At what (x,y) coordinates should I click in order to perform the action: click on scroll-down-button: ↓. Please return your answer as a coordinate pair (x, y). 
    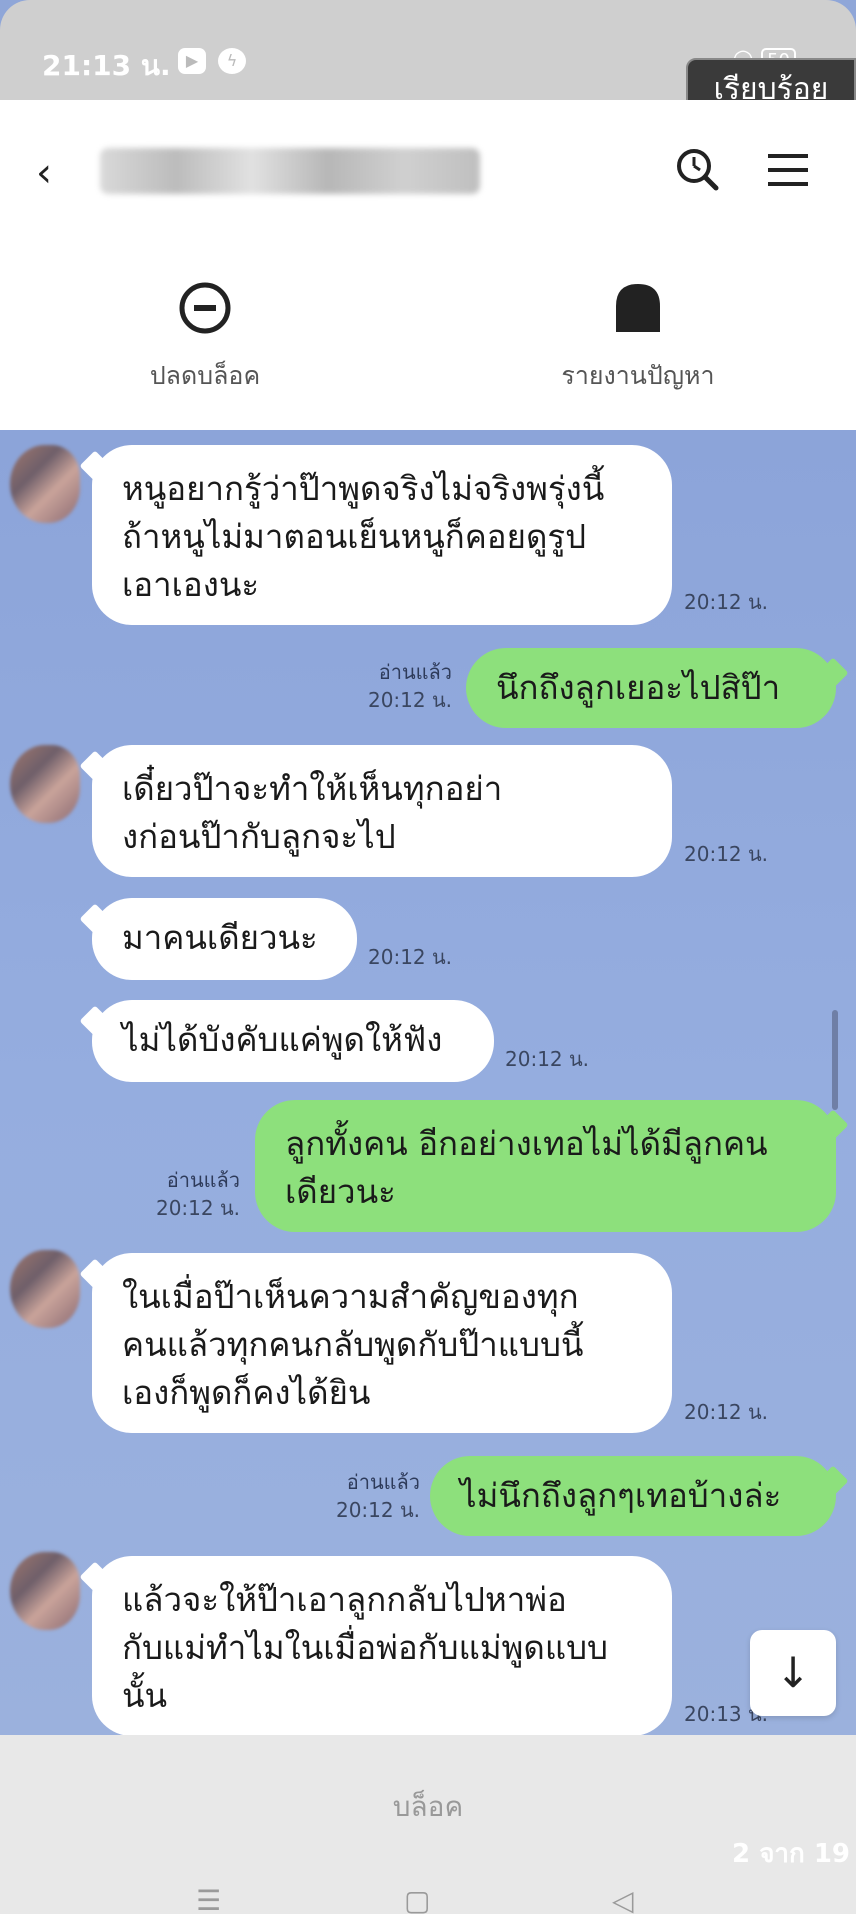
    Looking at the image, I should click on (793, 1673).